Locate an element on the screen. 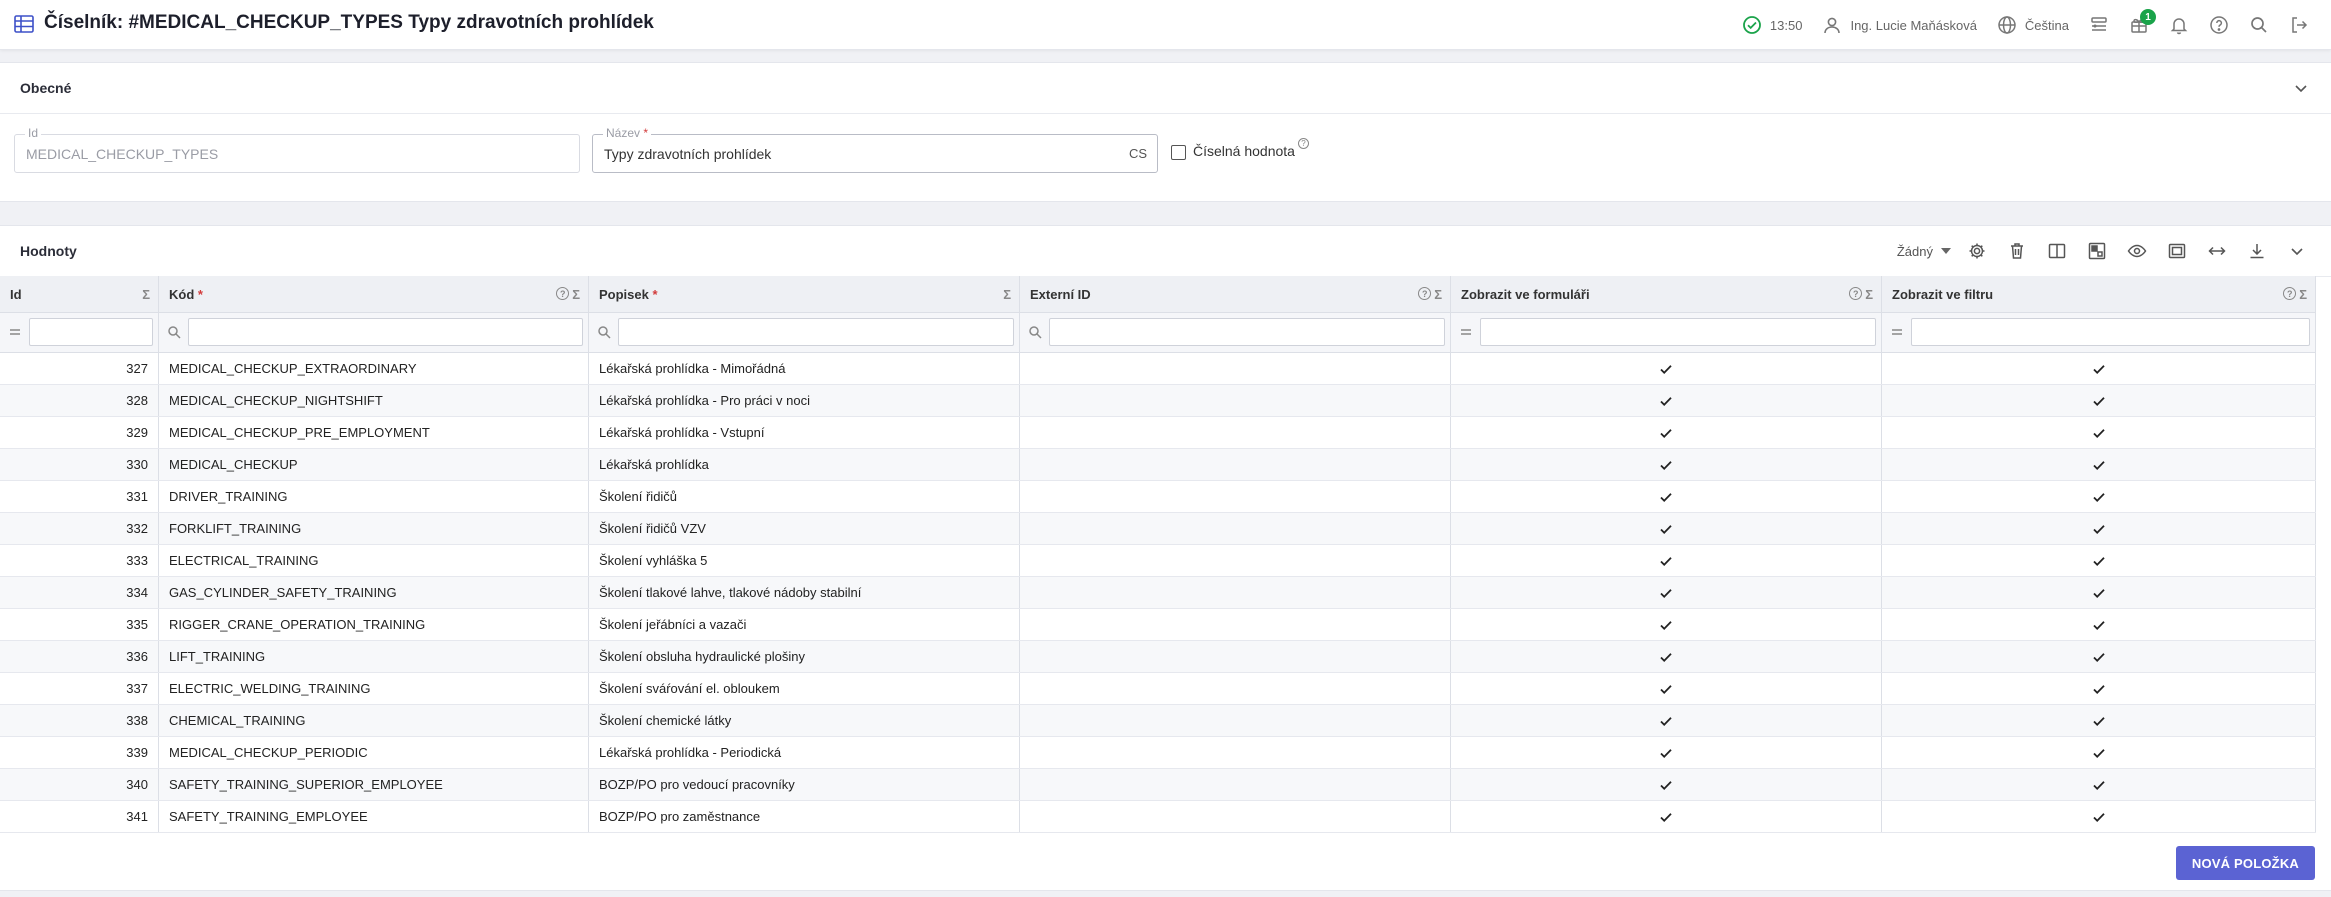 This screenshot has height=897, width=2331. cell-id: 341 is located at coordinates (79, 816).